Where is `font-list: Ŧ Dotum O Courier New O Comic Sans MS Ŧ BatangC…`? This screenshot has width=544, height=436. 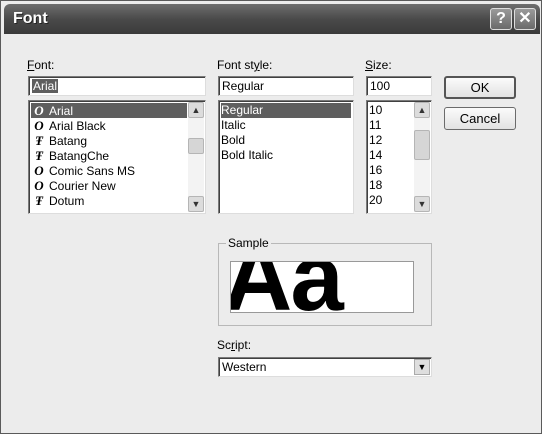
font-list: Ŧ Dotum O Courier New O Comic Sans MS Ŧ BatangC… is located at coordinates (117, 157).